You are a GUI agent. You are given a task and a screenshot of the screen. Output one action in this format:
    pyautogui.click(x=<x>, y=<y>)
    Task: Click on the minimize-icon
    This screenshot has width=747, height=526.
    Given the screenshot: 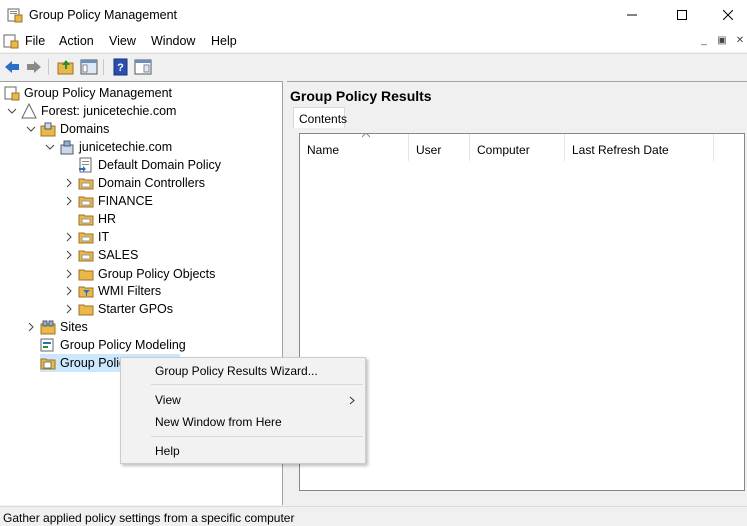 What is the action you would take?
    pyautogui.click(x=632, y=15)
    